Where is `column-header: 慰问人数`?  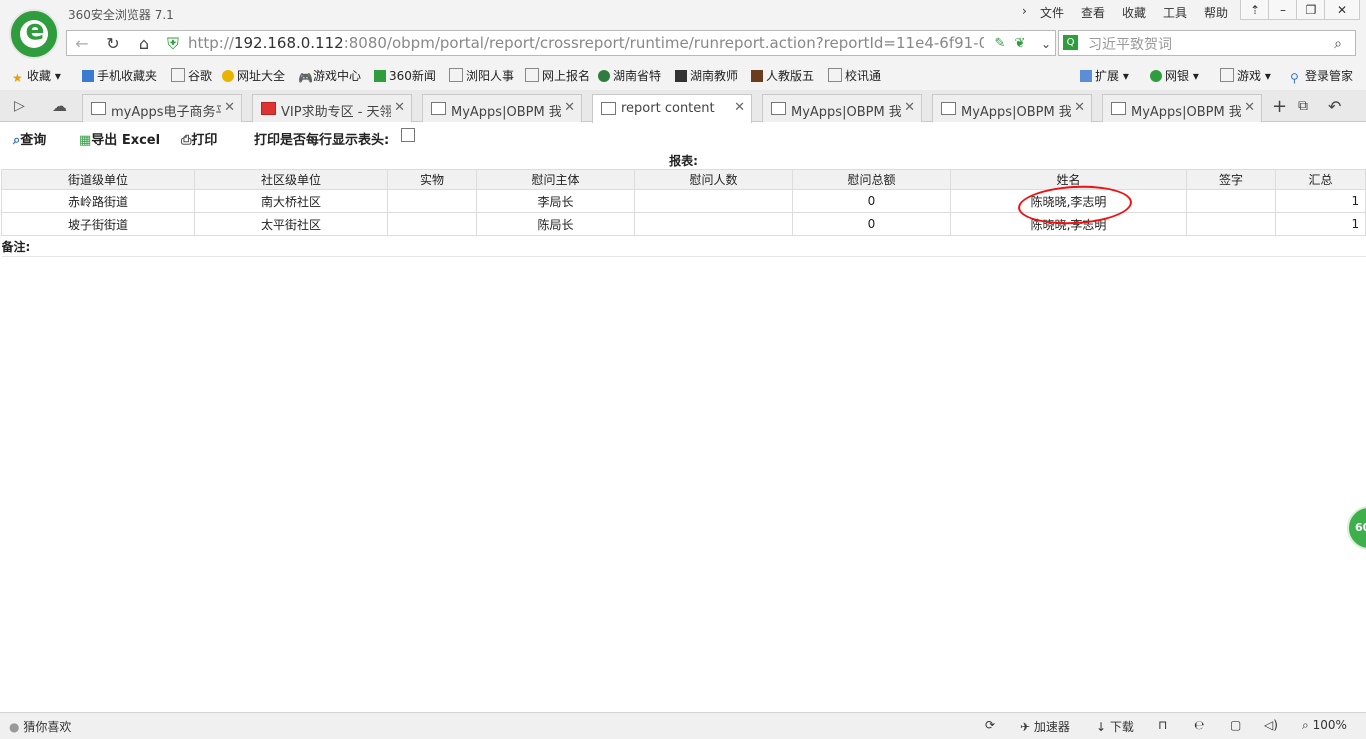
column-header: 慰问人数 is located at coordinates (713, 179).